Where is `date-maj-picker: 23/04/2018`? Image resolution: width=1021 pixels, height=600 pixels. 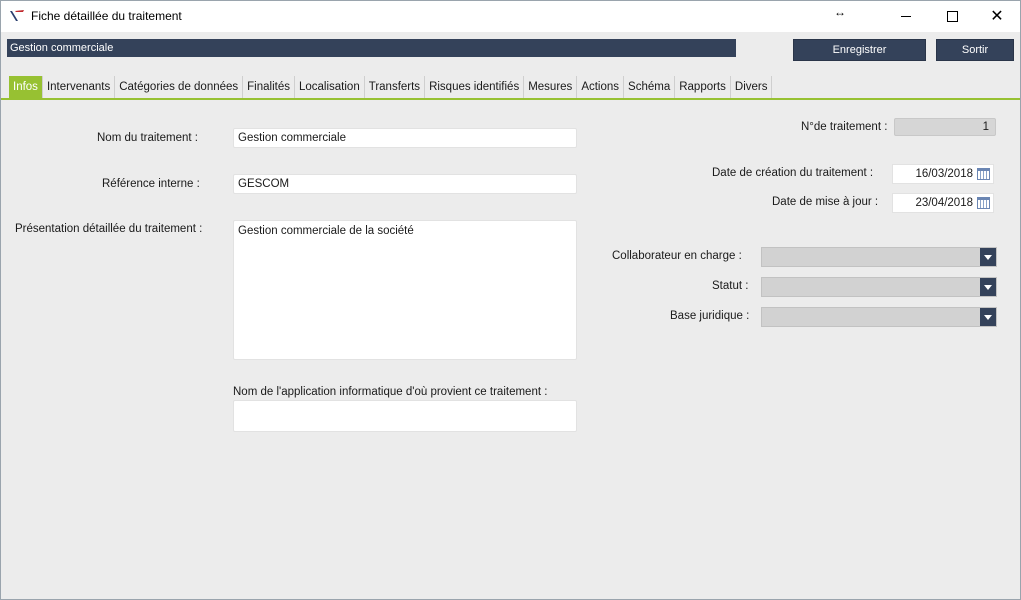
date-maj-picker: 23/04/2018 is located at coordinates (943, 203).